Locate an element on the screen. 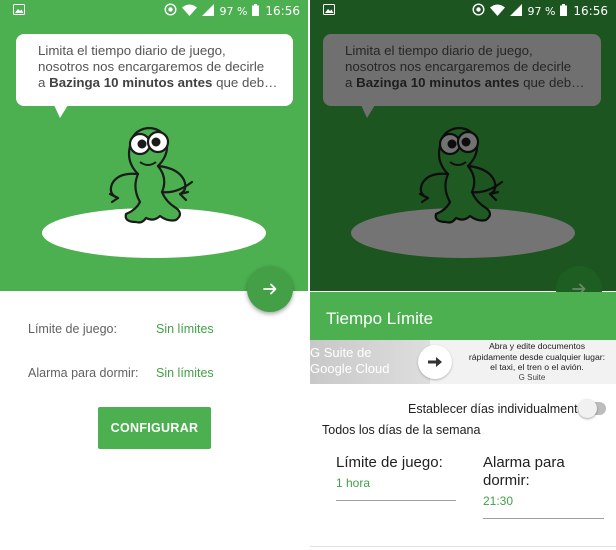  ad-arrow-button is located at coordinates (435, 362).